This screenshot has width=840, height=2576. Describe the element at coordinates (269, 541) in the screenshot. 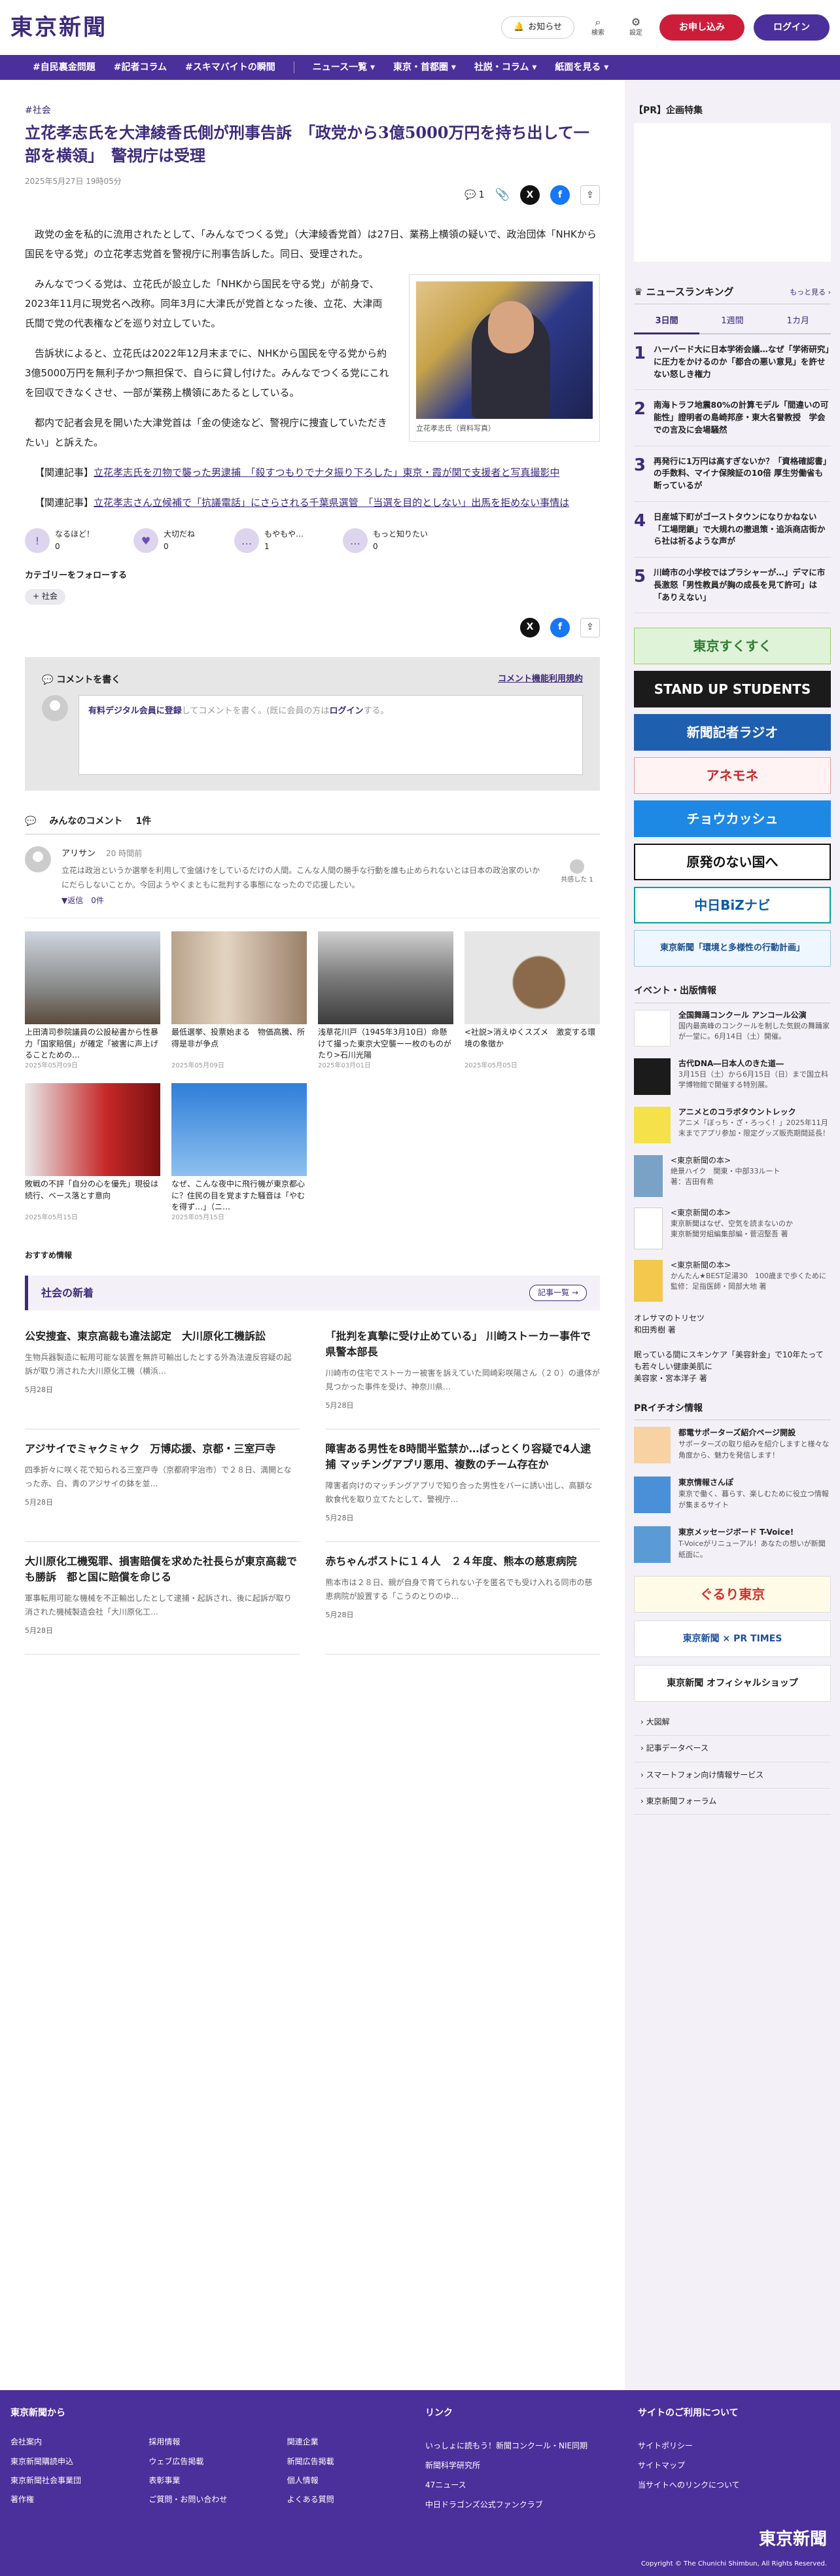

I see `reaction-moyamoya: … もやもや… 1` at that location.